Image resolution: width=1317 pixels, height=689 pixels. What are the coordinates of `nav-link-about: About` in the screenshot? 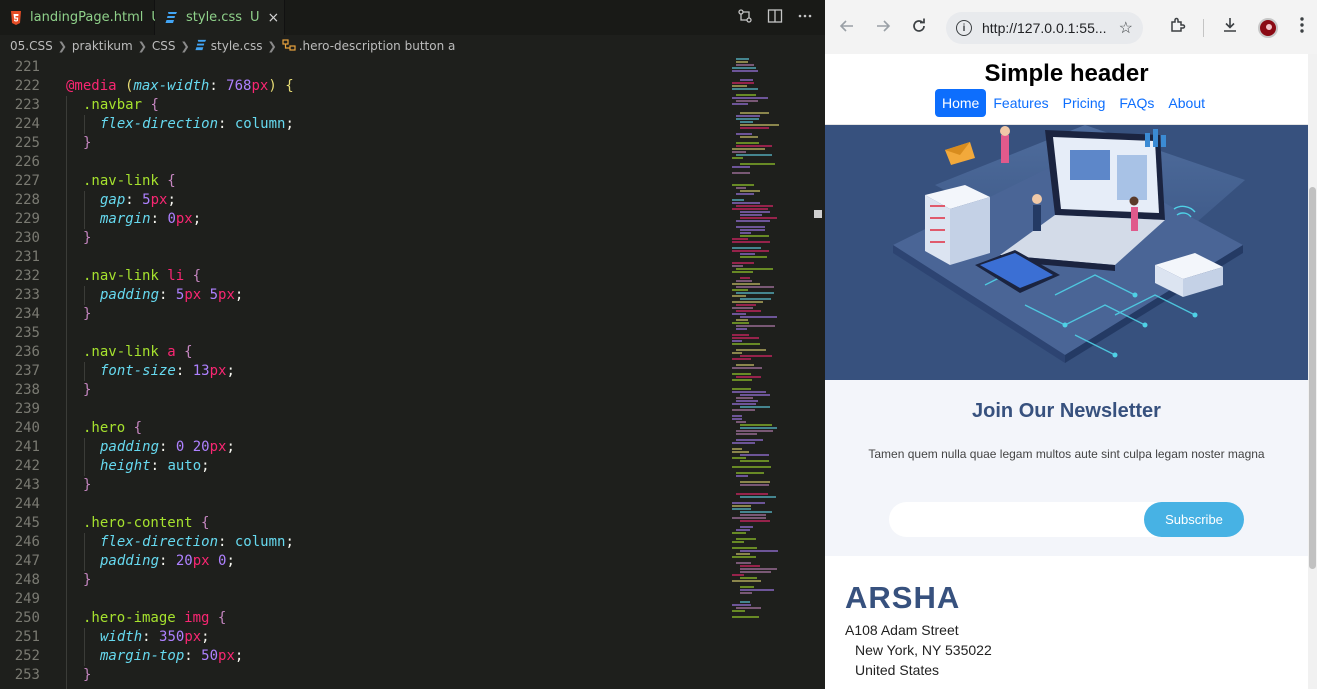 It's located at (1186, 103).